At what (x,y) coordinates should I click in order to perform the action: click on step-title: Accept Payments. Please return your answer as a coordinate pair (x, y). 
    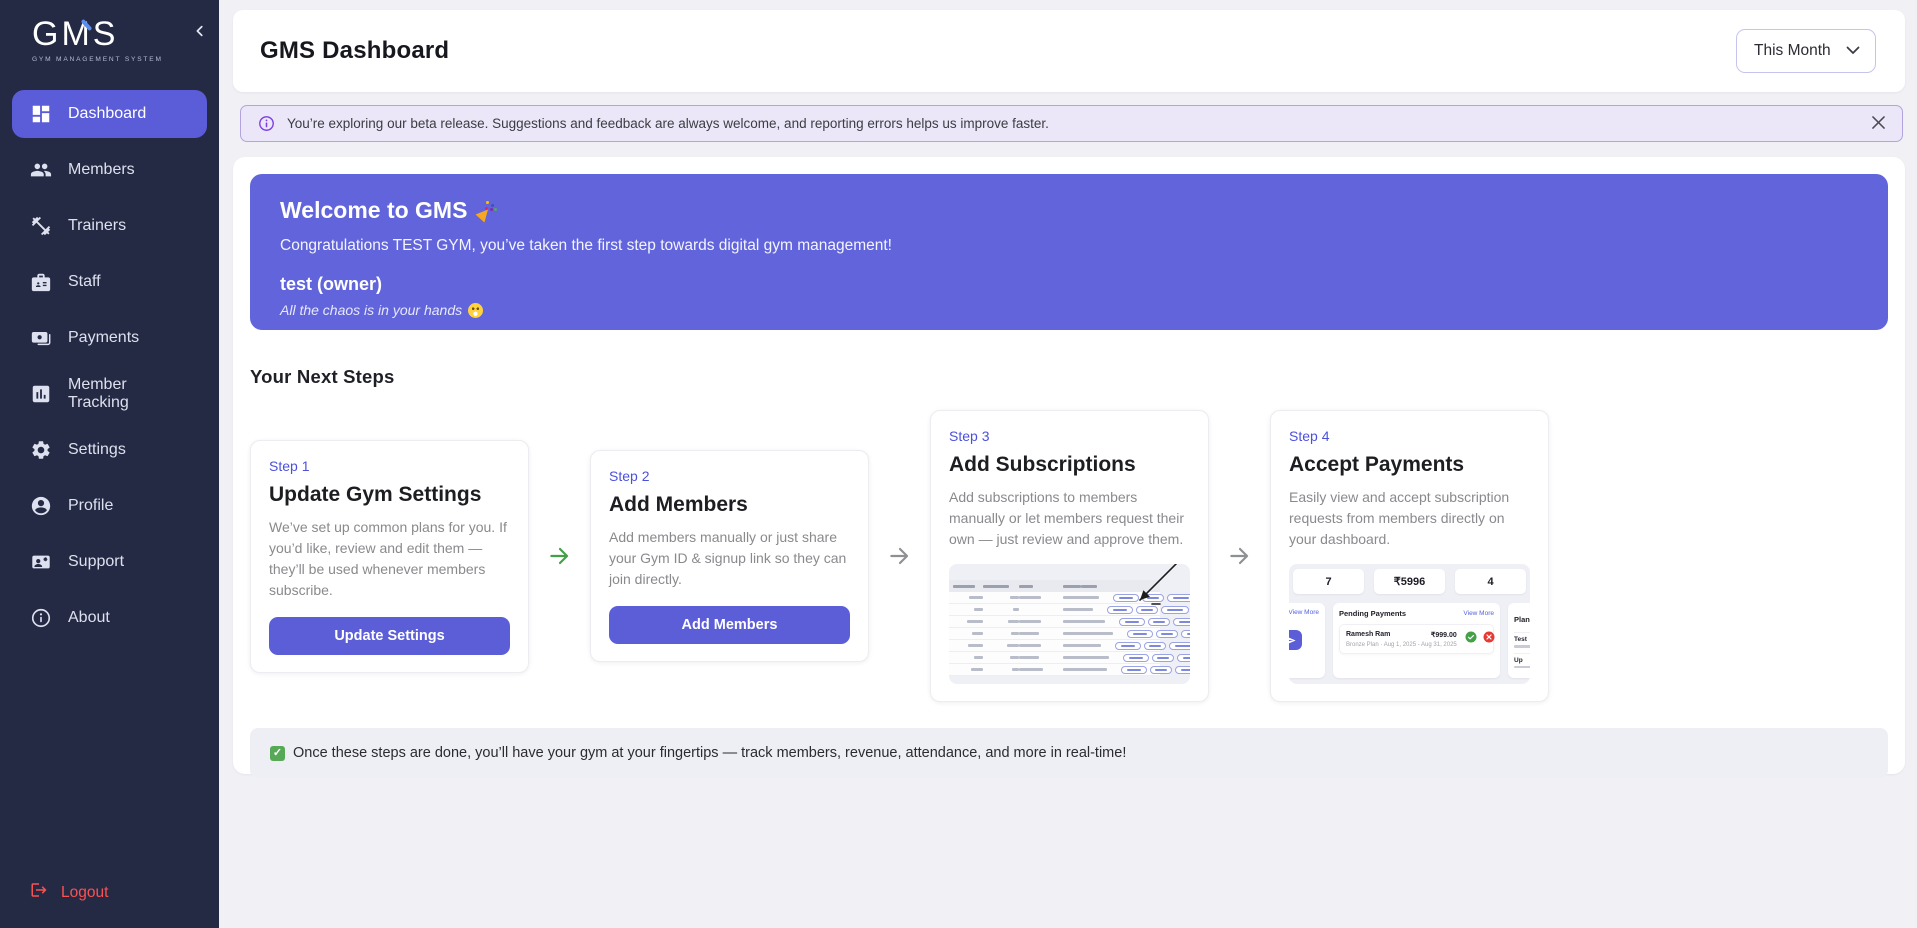
    Looking at the image, I should click on (1377, 464).